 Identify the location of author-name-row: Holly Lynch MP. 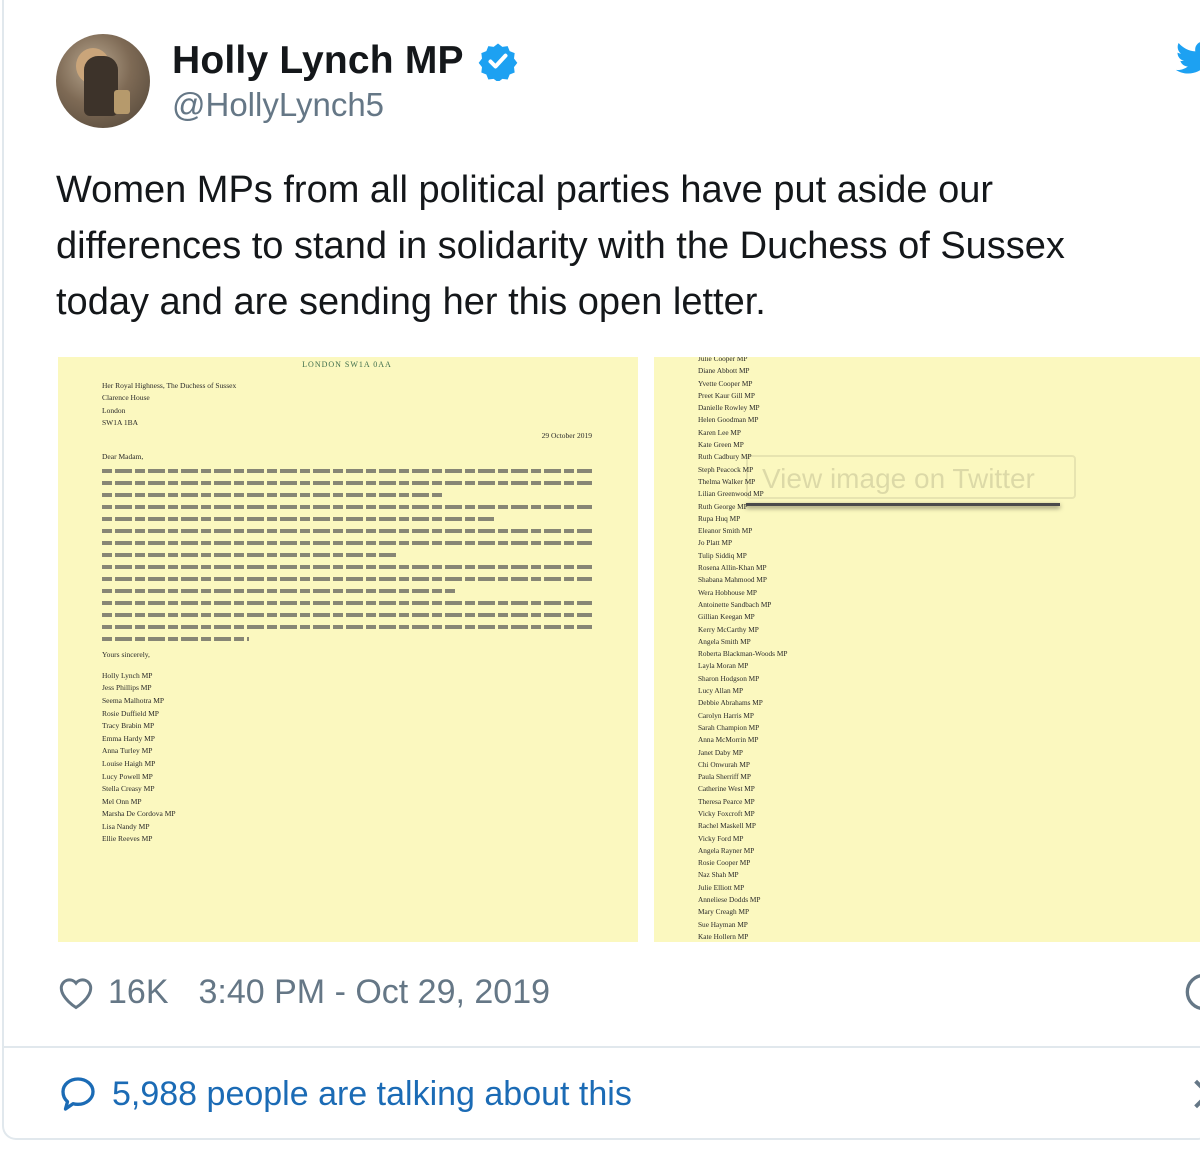
(345, 61).